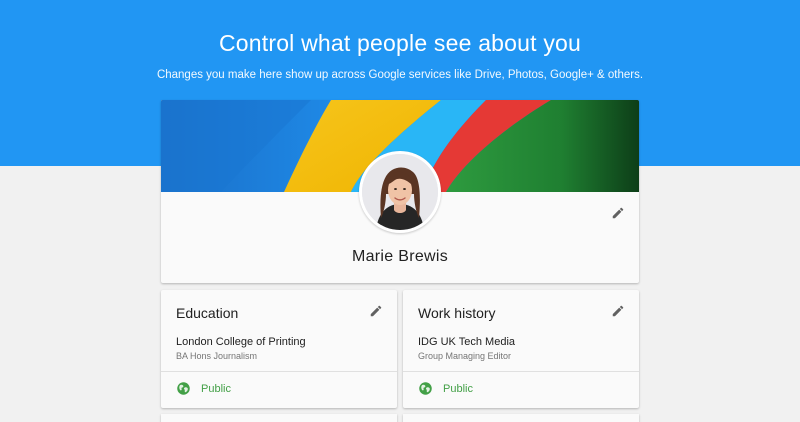  I want to click on degree: BA Hons Journalism, so click(217, 356).